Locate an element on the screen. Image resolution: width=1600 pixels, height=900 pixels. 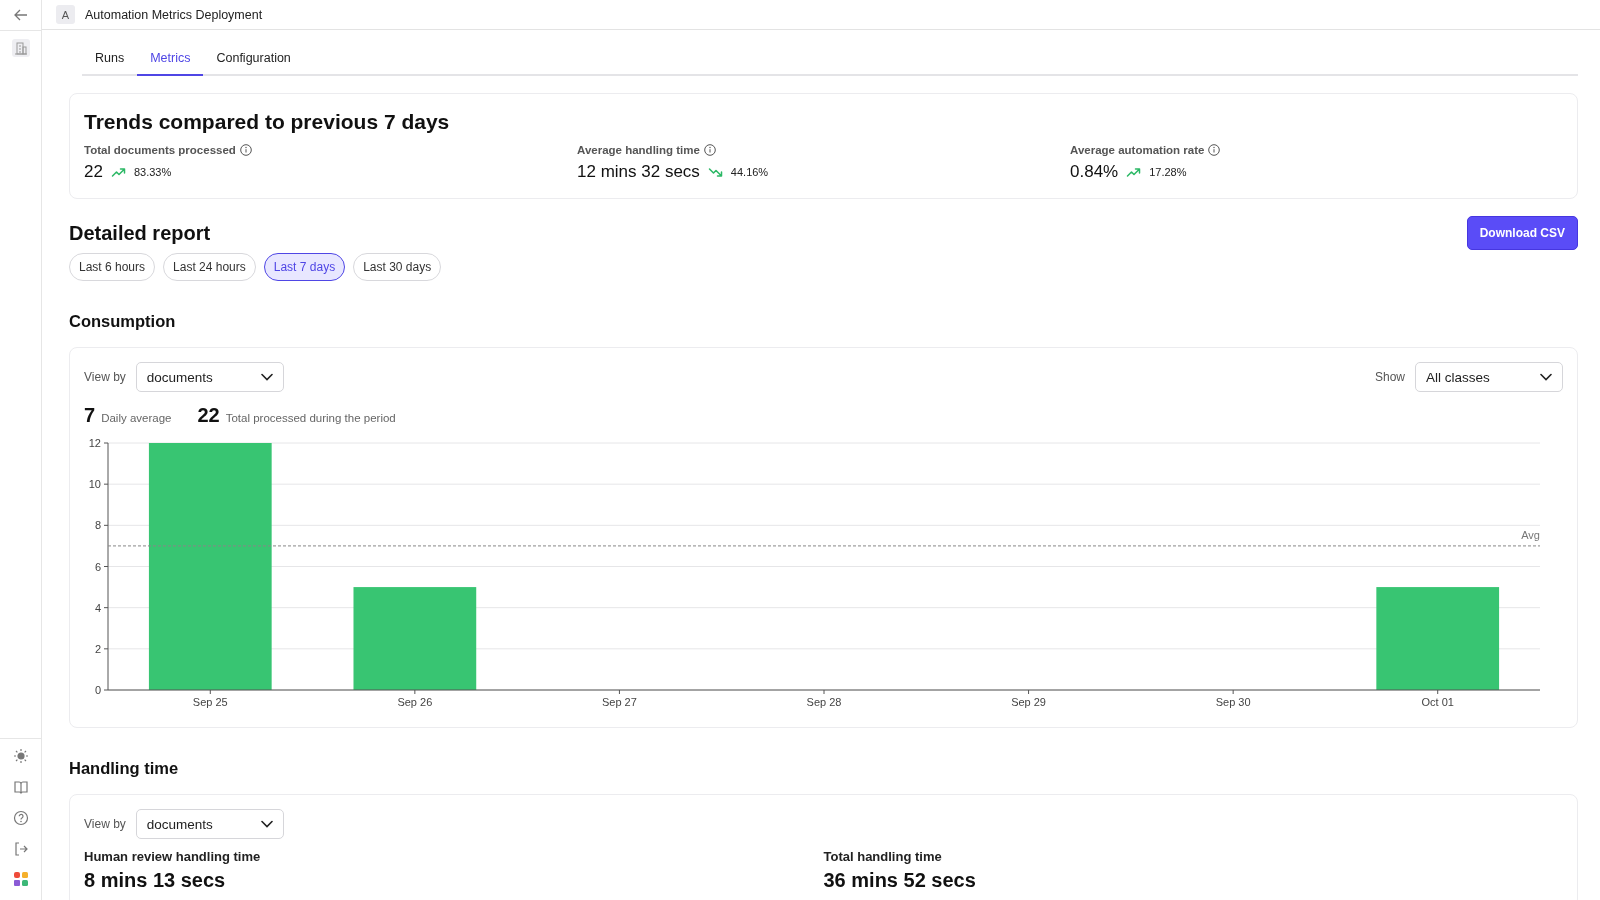
y-tick-label: 2 is located at coordinates (97, 648).